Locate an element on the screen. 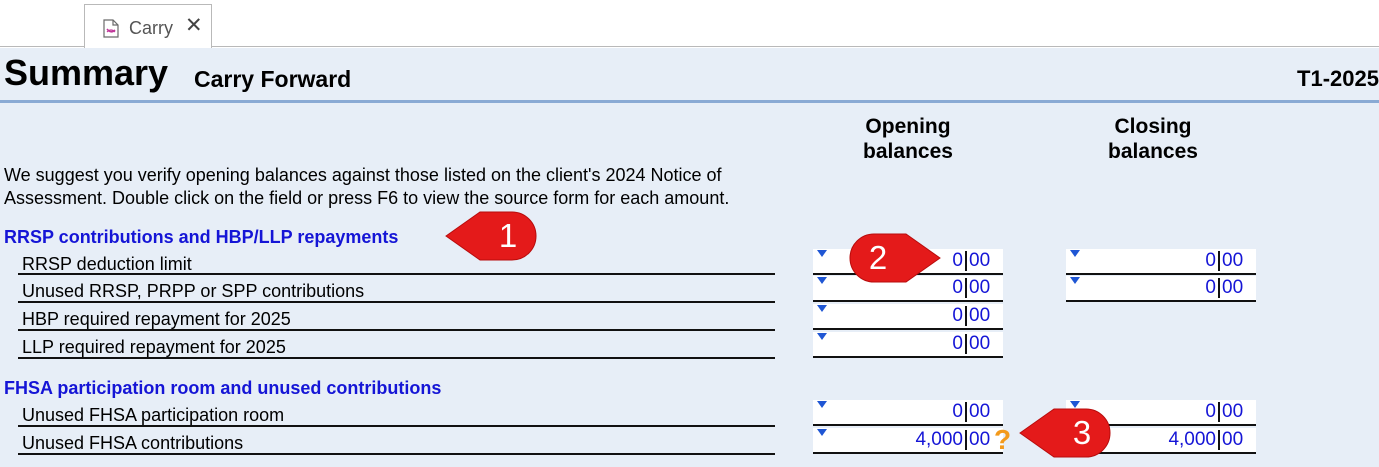  fhsa-contributions-opening-field: 4,000 00 is located at coordinates (908, 441).